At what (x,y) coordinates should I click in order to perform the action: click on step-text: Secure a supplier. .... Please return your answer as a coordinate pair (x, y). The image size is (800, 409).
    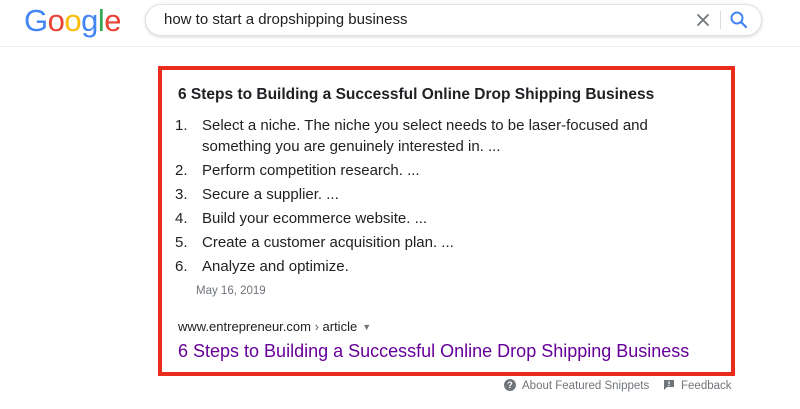
    Looking at the image, I should click on (270, 194).